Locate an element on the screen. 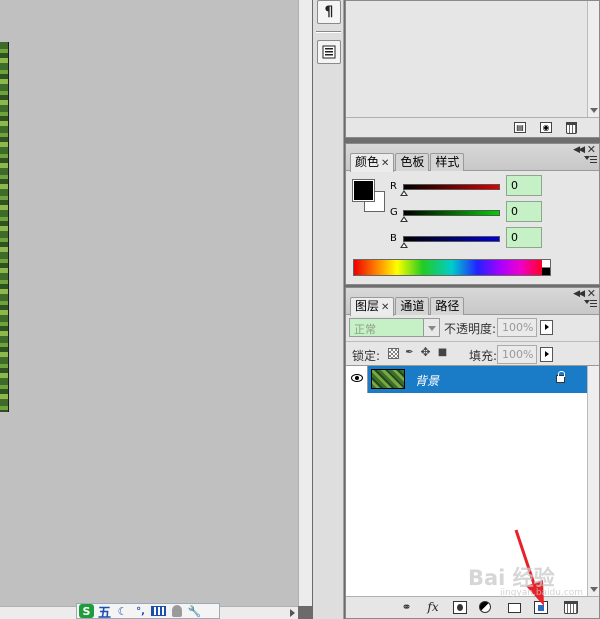  character-panel-button is located at coordinates (329, 52).